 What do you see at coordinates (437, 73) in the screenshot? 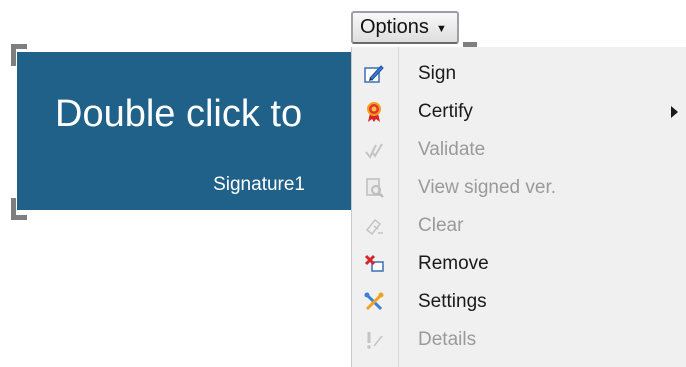
I see `menu-item-label: Sign` at bounding box center [437, 73].